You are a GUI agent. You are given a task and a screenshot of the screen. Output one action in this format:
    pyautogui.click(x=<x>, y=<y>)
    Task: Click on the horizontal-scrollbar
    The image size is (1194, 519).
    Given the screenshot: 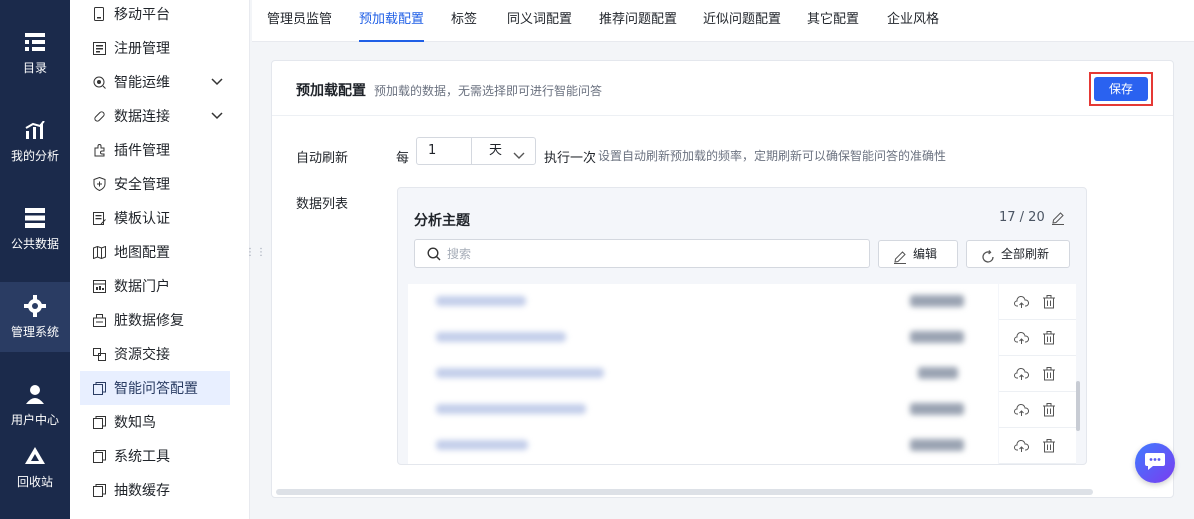 What is the action you would take?
    pyautogui.click(x=684, y=492)
    